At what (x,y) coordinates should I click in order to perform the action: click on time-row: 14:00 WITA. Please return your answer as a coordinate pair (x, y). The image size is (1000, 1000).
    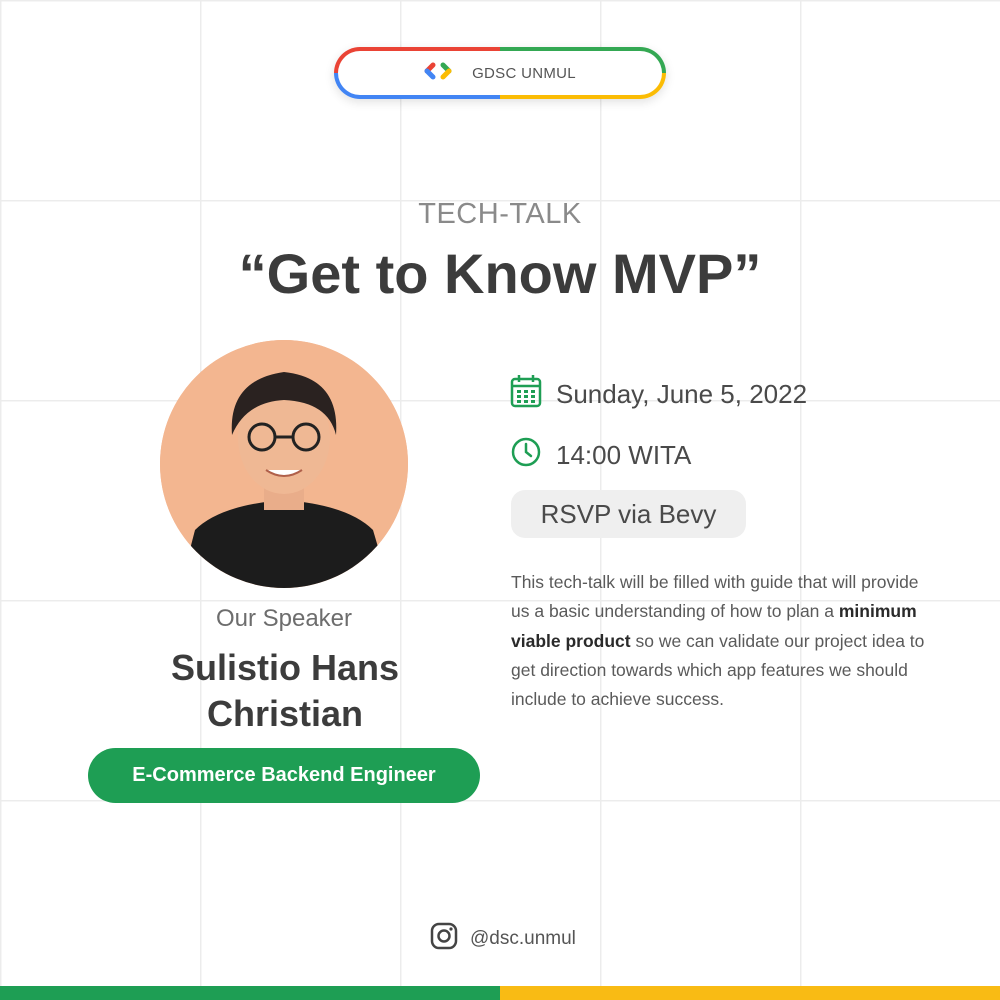
    Looking at the image, I should click on (600, 455).